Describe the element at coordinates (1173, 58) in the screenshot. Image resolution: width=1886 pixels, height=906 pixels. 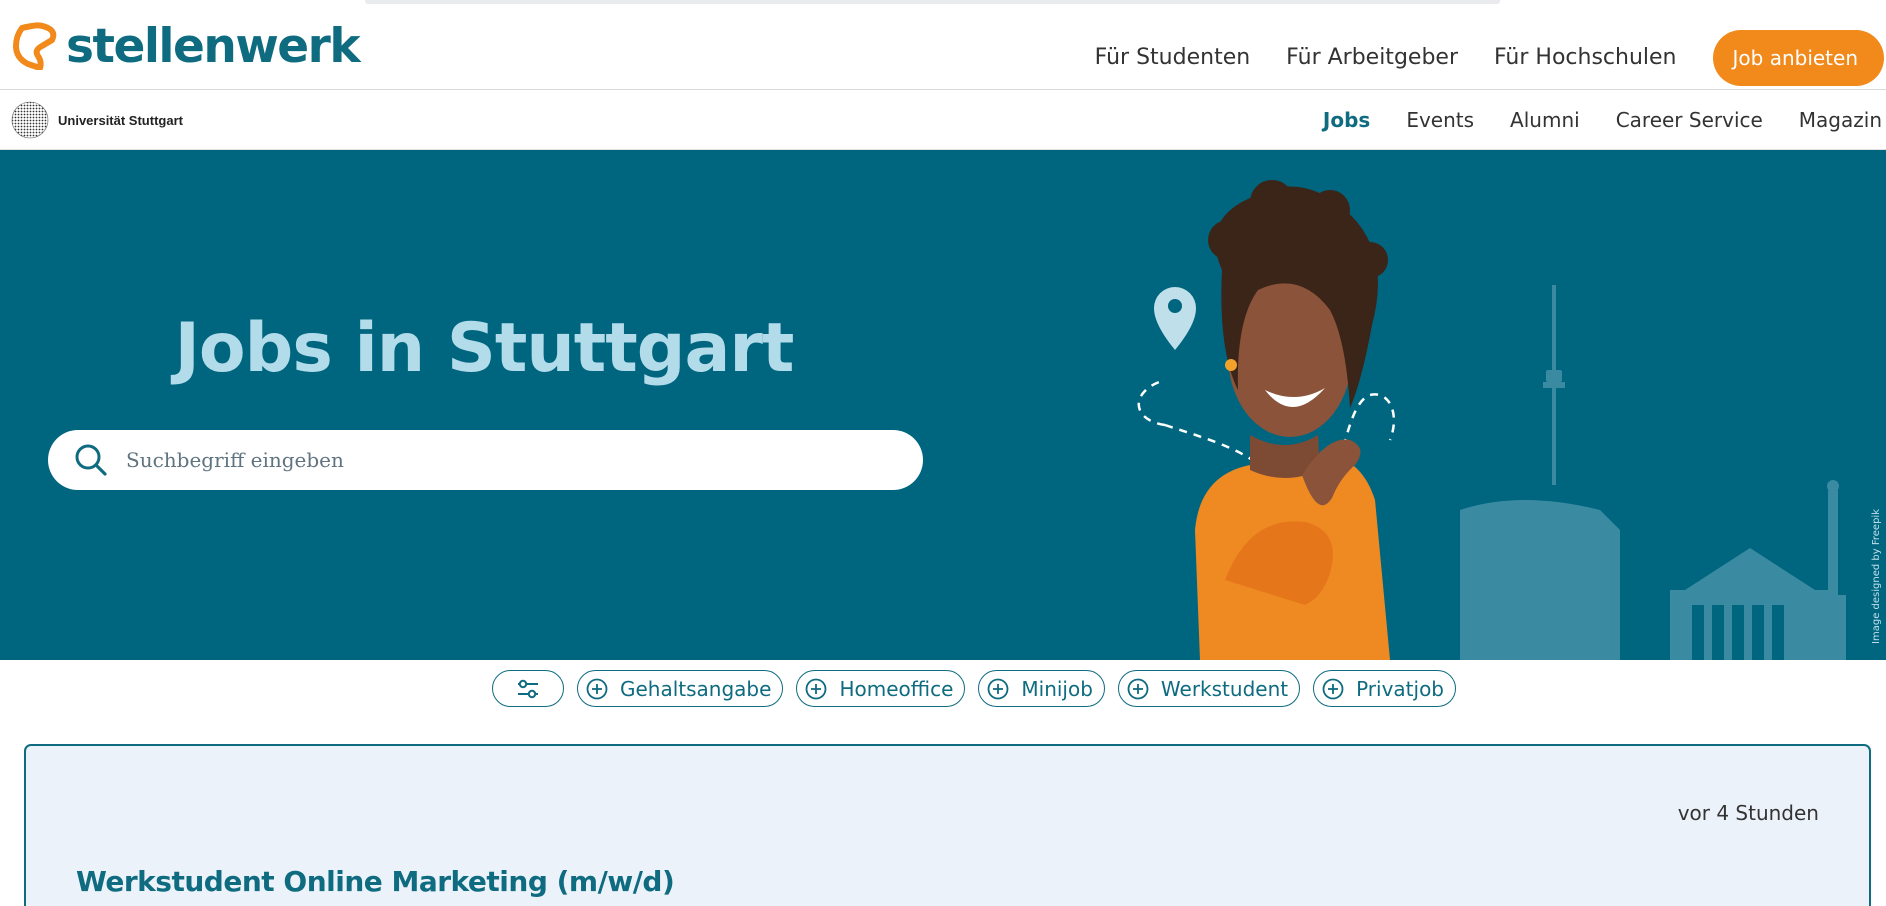
I see `nav-students: Für Studenten` at that location.